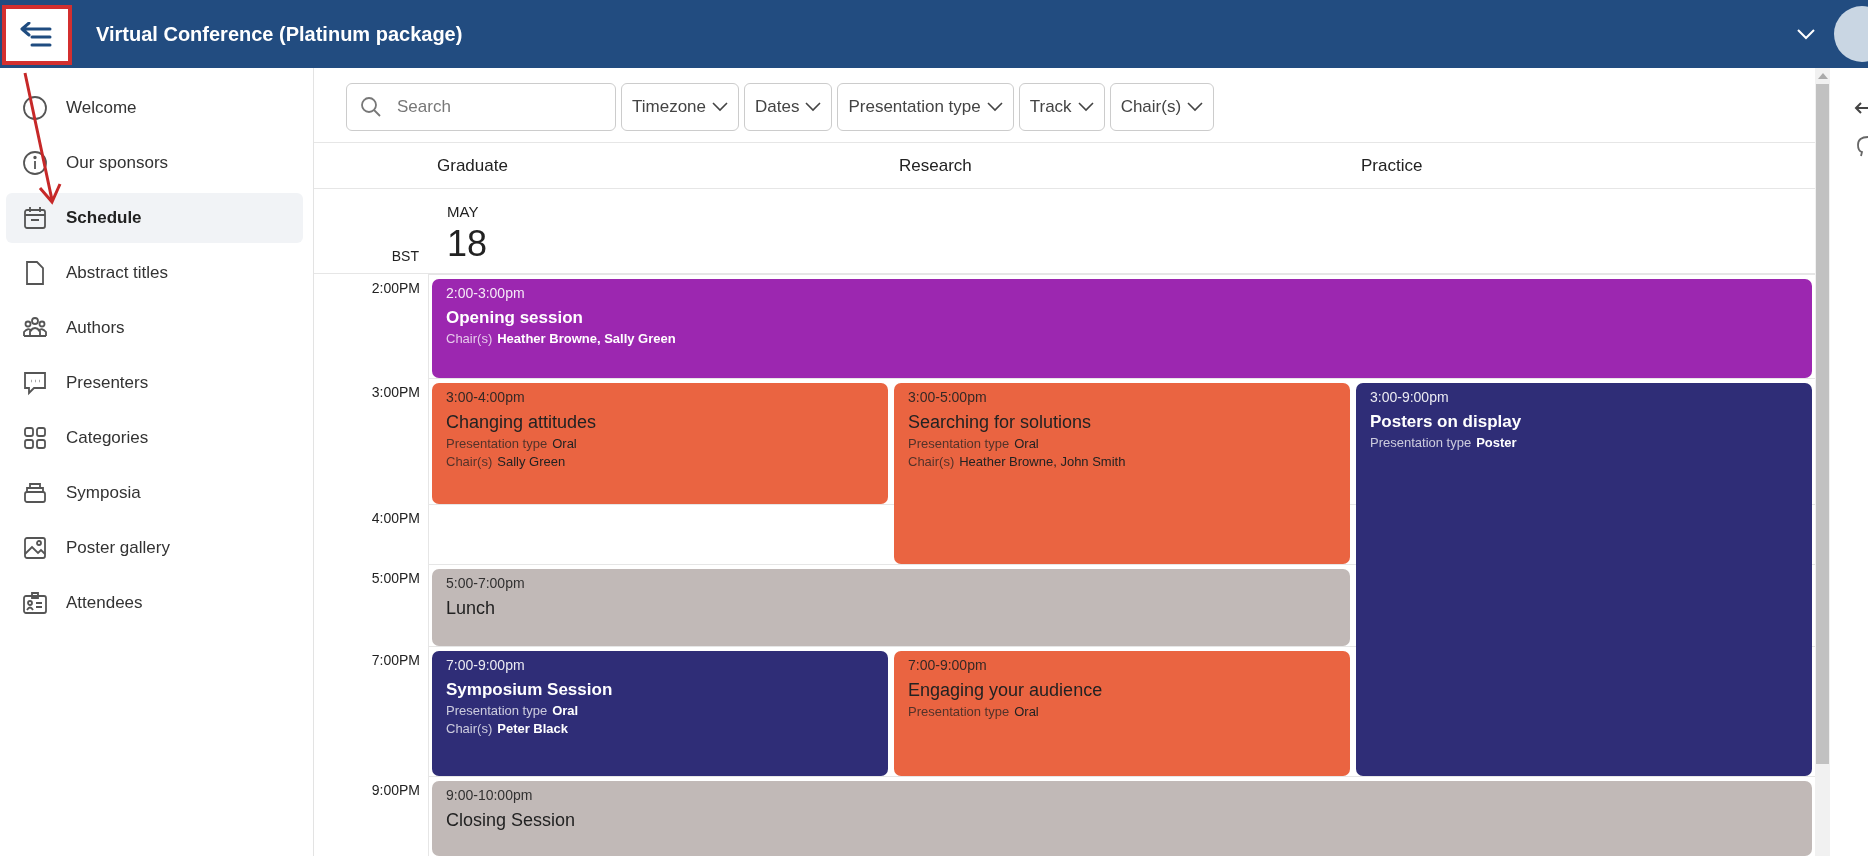 The width and height of the screenshot is (1868, 856). I want to click on search-field: Search, so click(481, 107).